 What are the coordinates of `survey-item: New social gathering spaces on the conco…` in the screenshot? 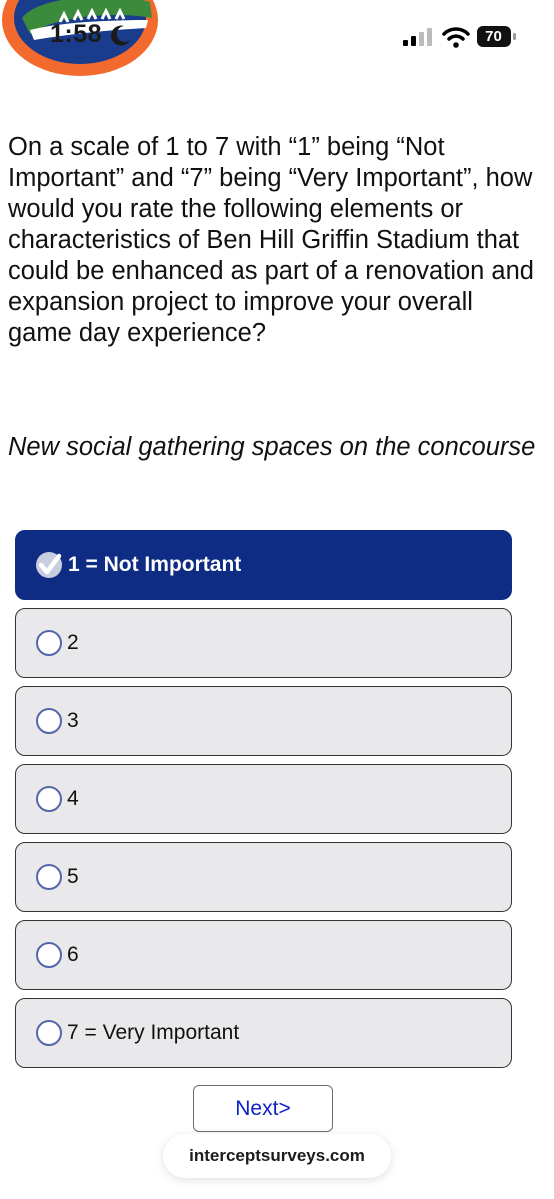 It's located at (272, 447).